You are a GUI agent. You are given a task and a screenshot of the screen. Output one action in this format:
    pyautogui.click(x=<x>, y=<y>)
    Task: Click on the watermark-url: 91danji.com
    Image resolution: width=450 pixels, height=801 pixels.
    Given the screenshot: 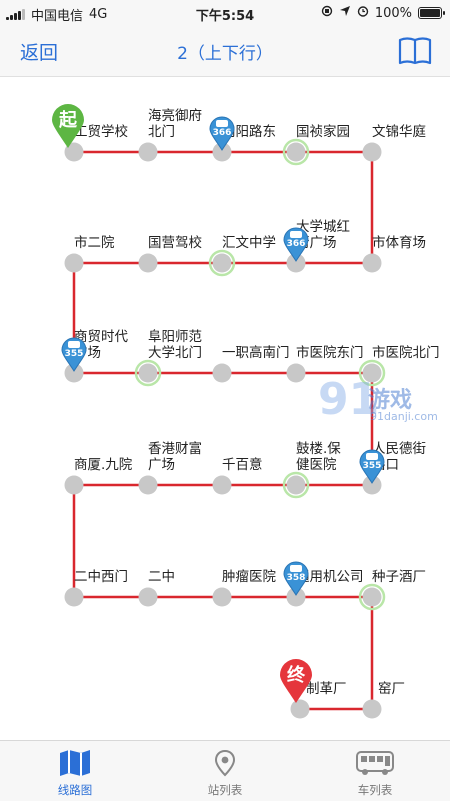 What is the action you would take?
    pyautogui.click(x=404, y=416)
    